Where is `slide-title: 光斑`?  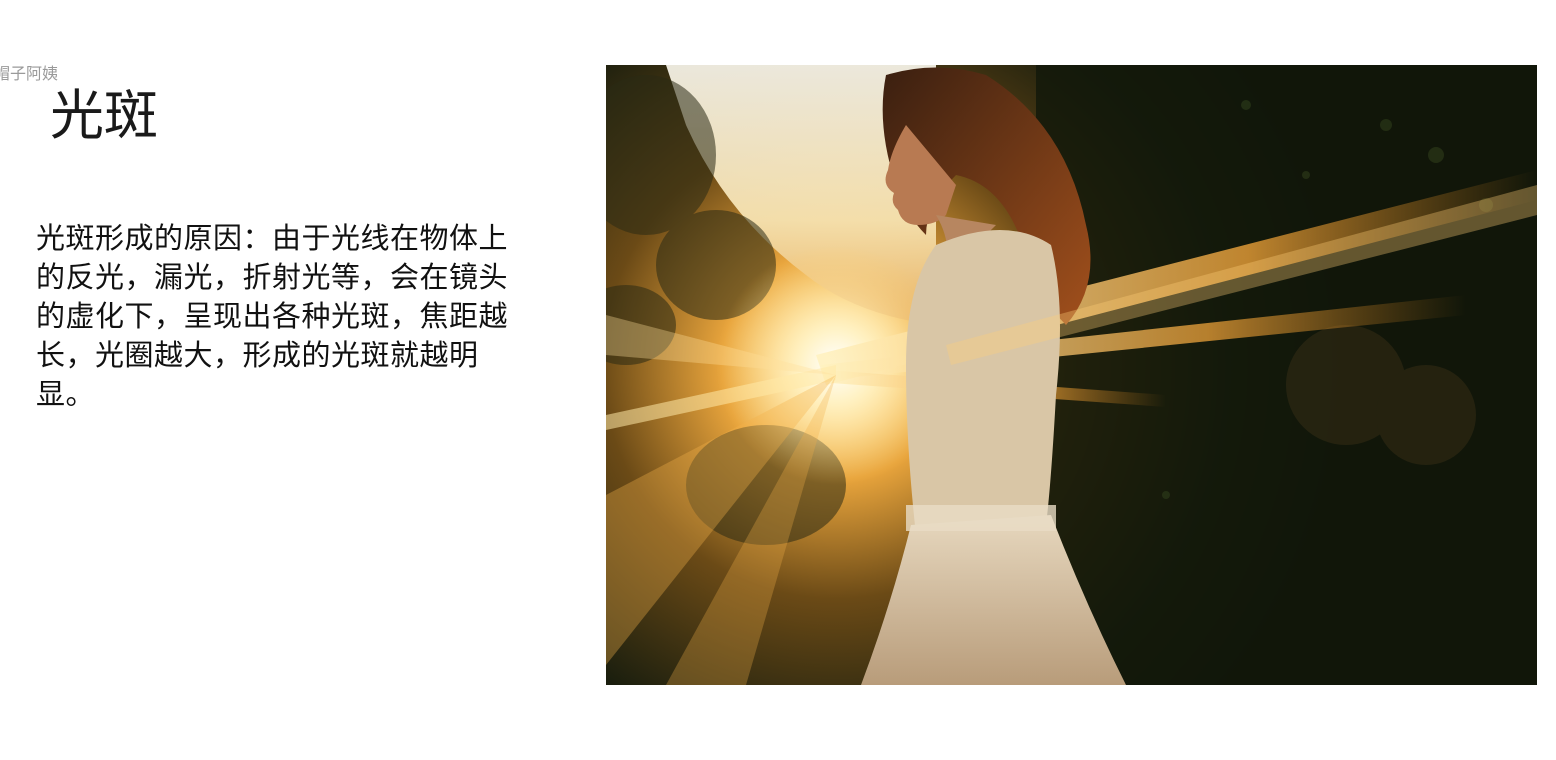 slide-title: 光斑 is located at coordinates (104, 115).